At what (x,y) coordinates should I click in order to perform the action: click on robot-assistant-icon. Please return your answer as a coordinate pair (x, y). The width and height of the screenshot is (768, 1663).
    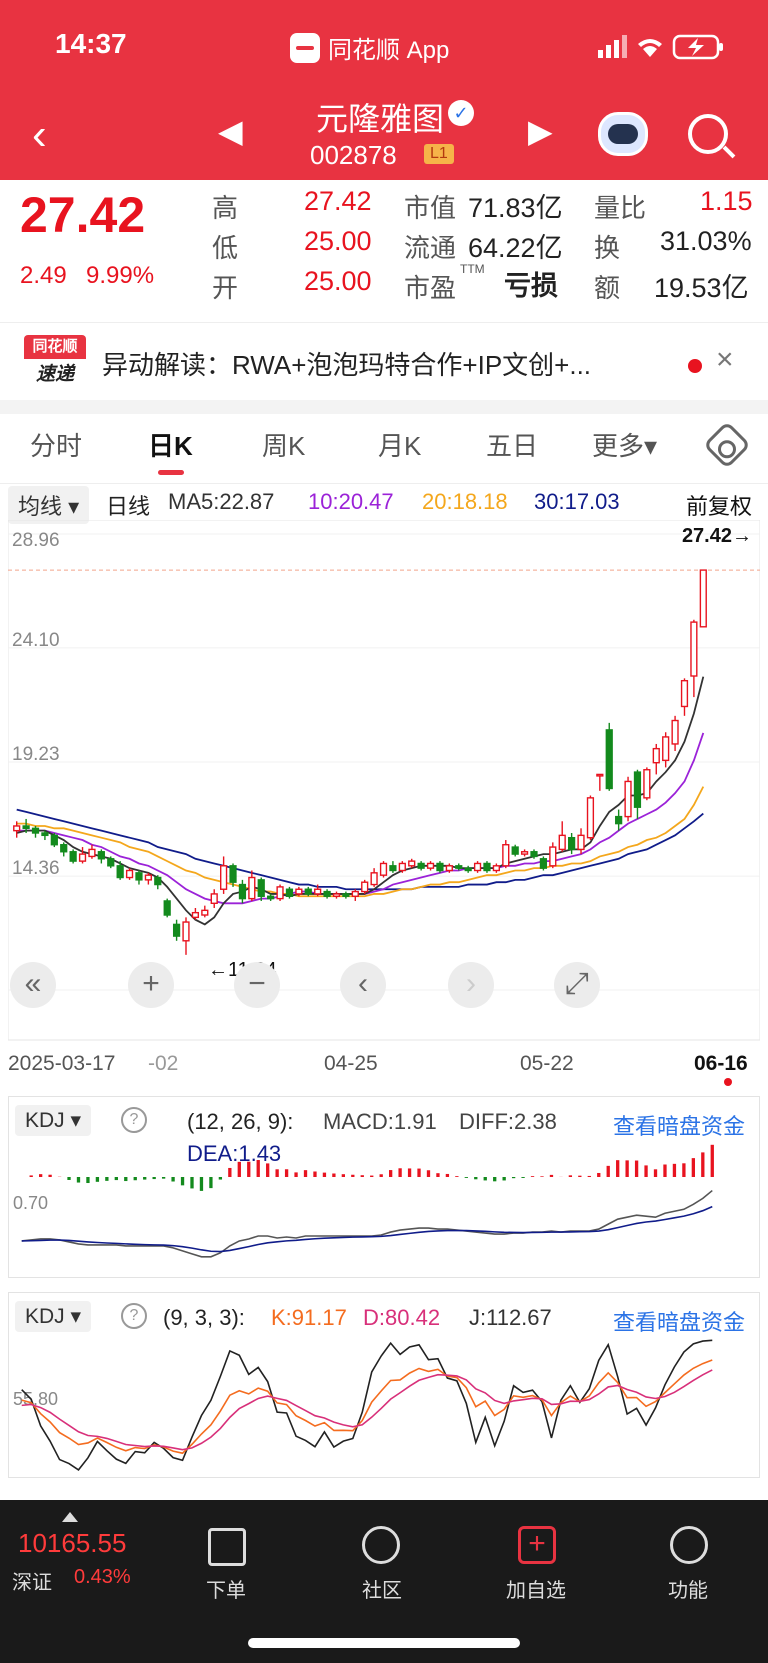
    Looking at the image, I should click on (623, 134).